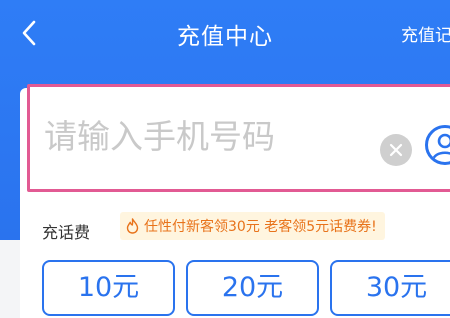 This screenshot has width=450, height=318. What do you see at coordinates (209, 136) in the screenshot?
I see `phone-number-input` at bounding box center [209, 136].